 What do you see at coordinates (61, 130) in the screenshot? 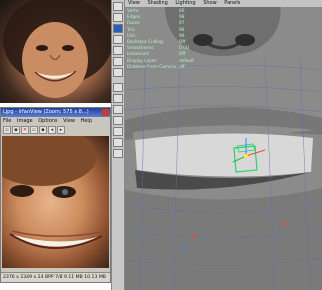
I see `next-icon: ▸` at bounding box center [61, 130].